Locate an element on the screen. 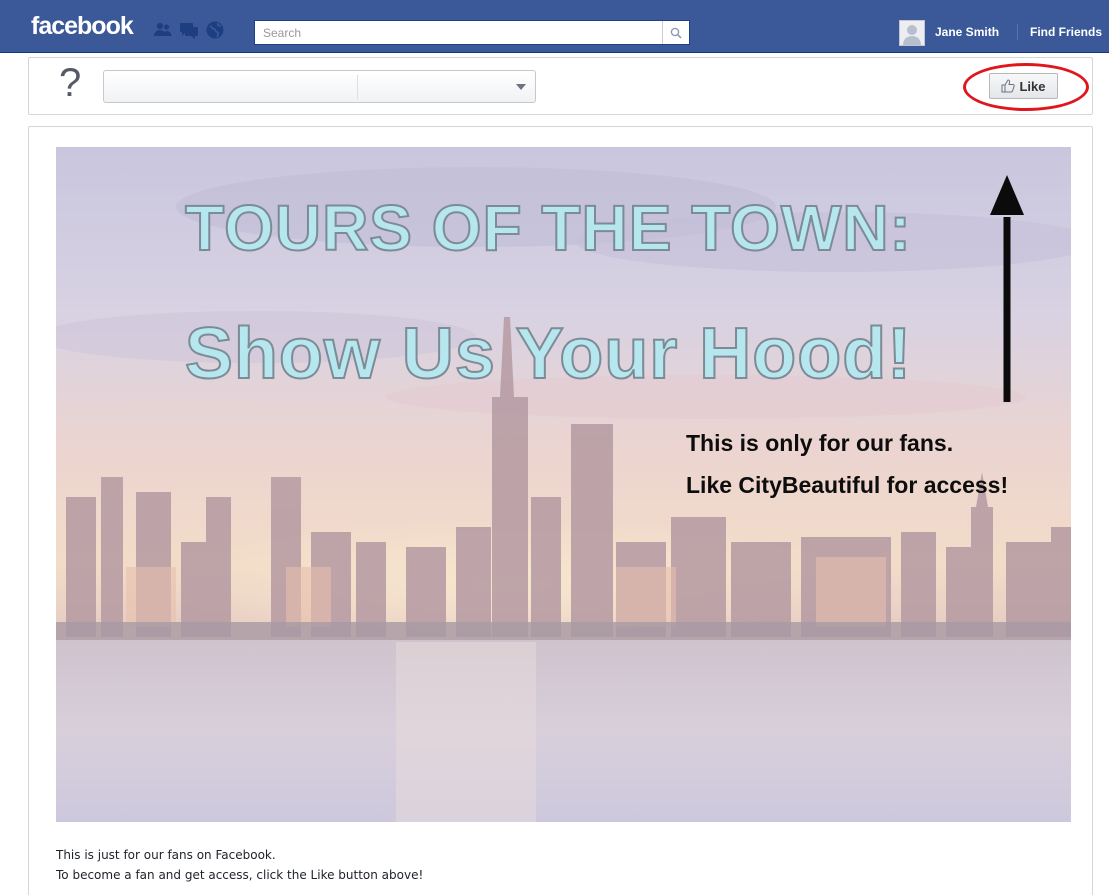 This screenshot has height=895, width=1109. dropdown-divider is located at coordinates (357, 87).